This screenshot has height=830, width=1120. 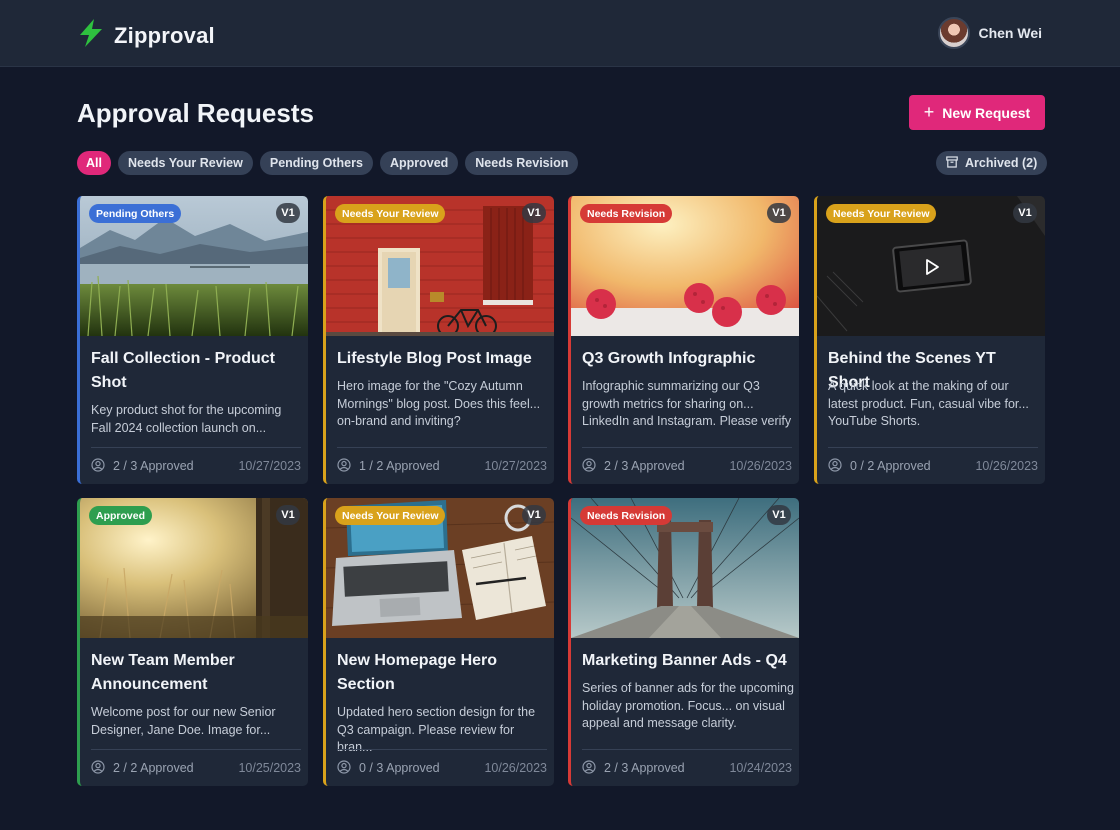 What do you see at coordinates (1010, 33) in the screenshot?
I see `user-name: Chen Wei` at bounding box center [1010, 33].